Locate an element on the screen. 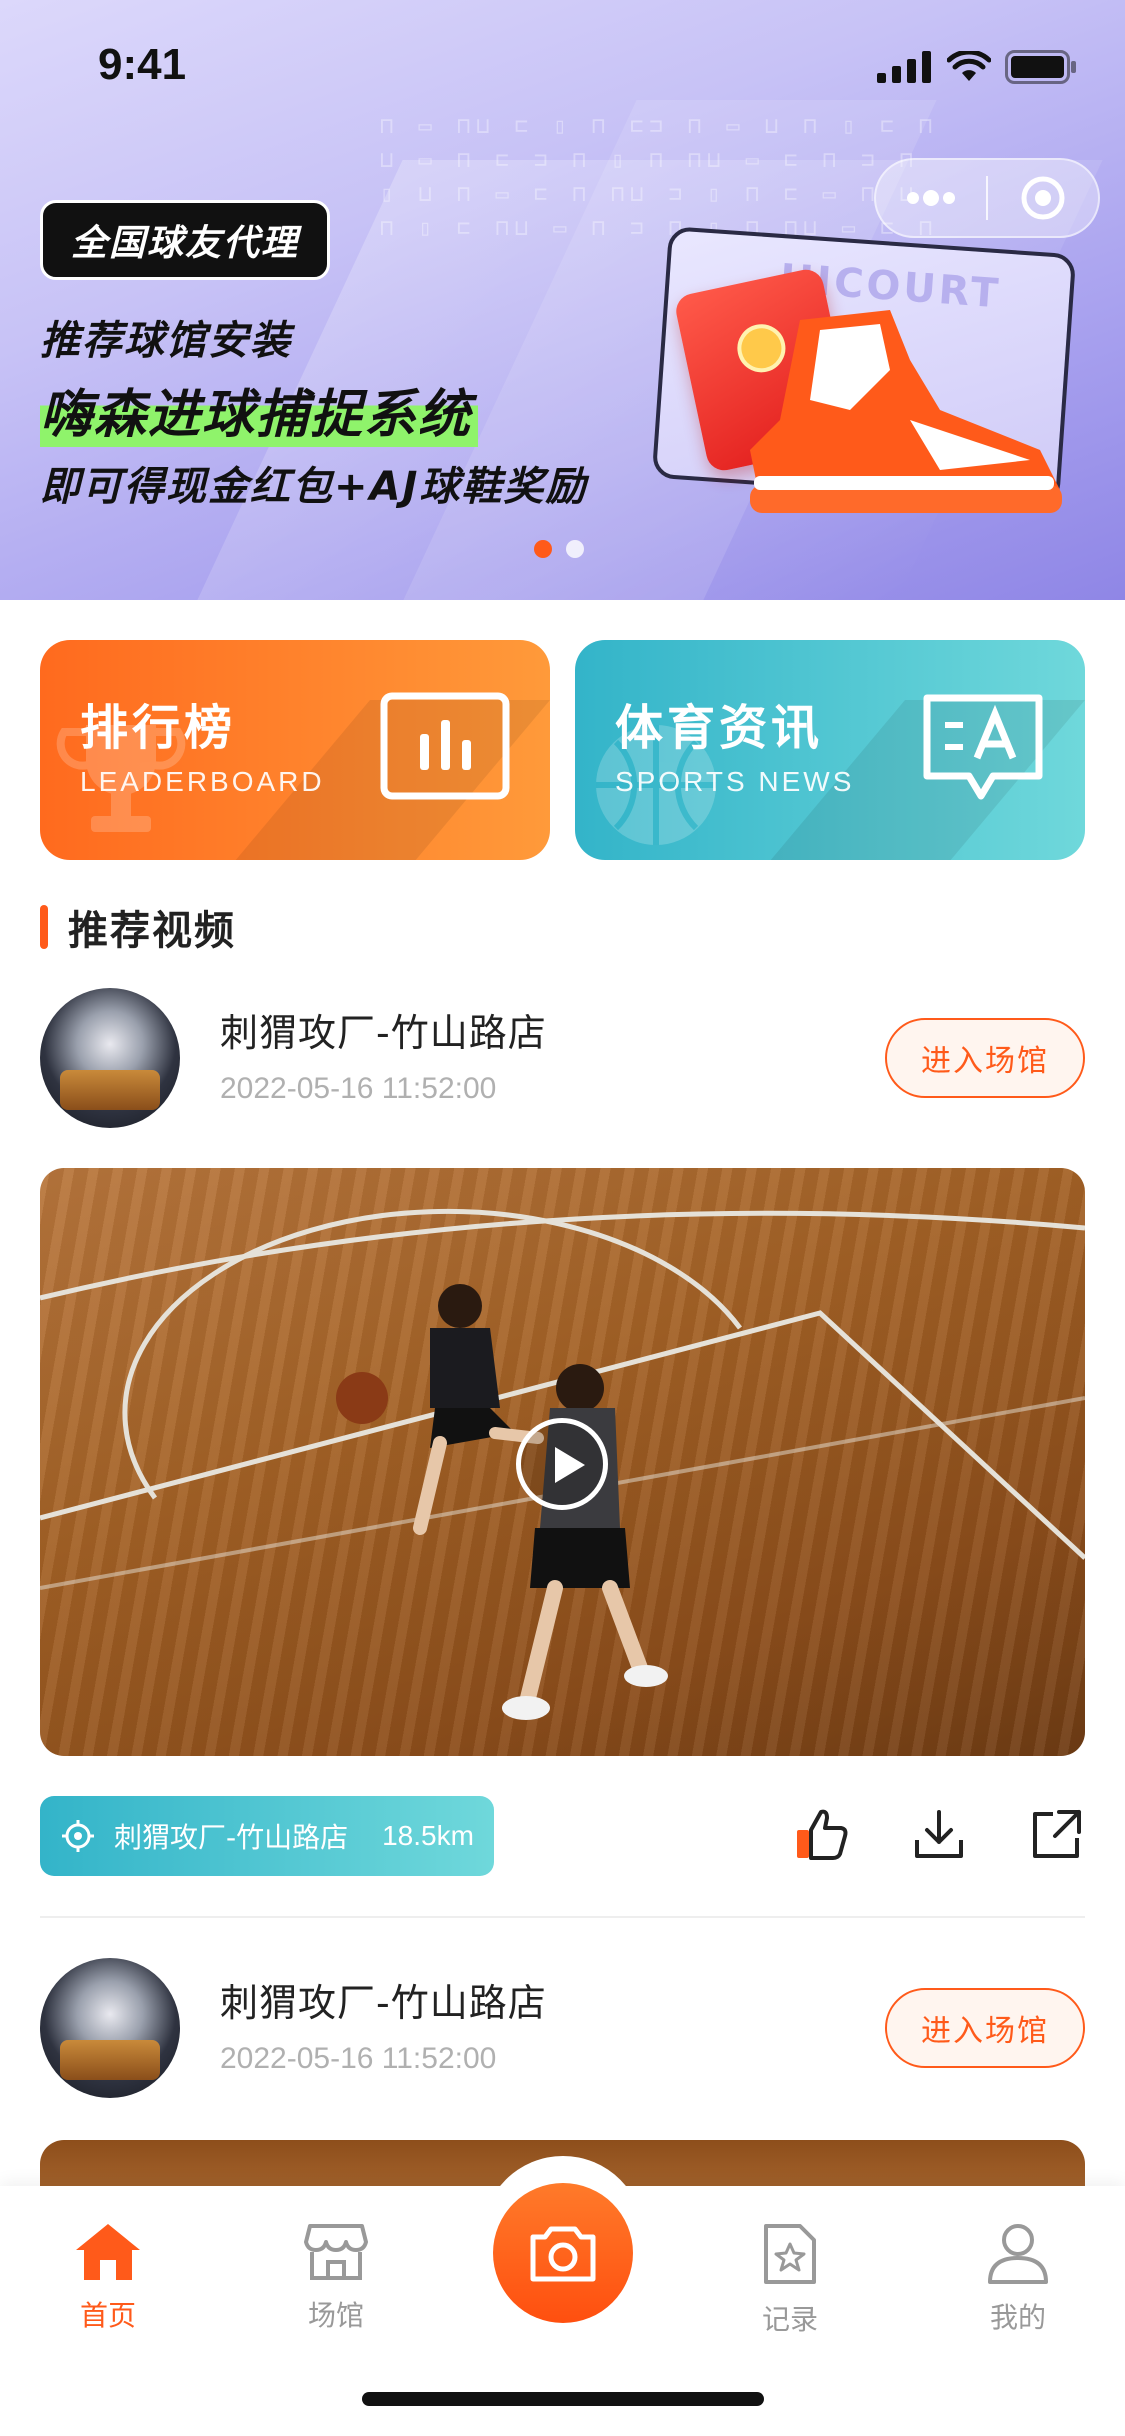 This screenshot has width=1125, height=2436. location-badge: 刺猬攻厂-竹山路店 18.5km is located at coordinates (267, 1836).